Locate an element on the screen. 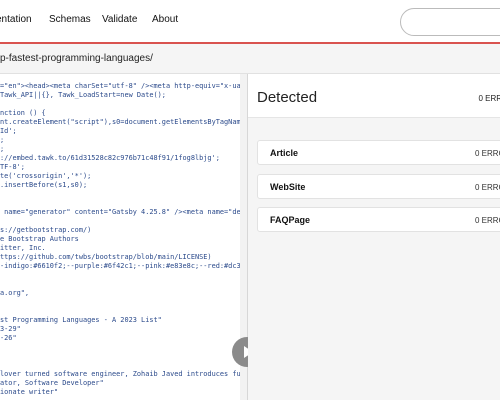 This screenshot has height=400, width=500. top-navigation: entation Schemas Validate About is located at coordinates (250, 22).